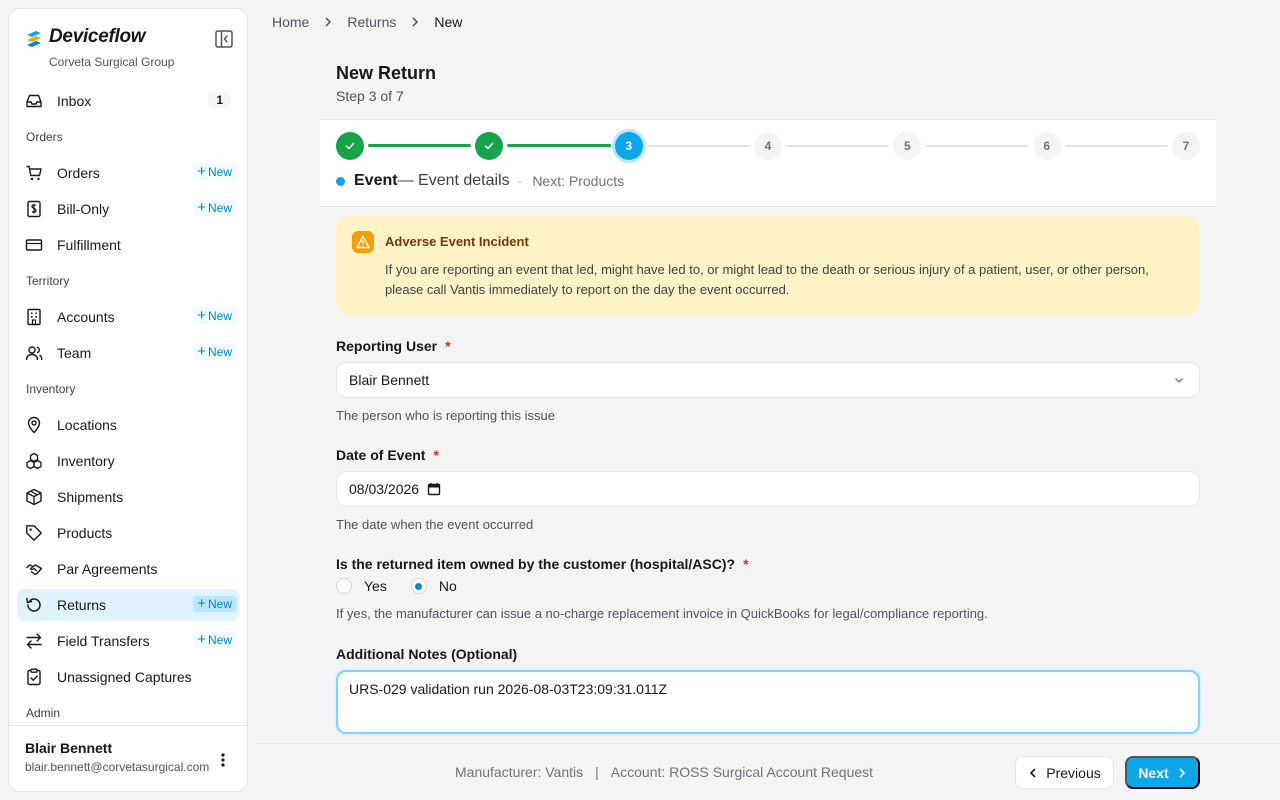 This screenshot has height=800, width=1280. What do you see at coordinates (128, 245) in the screenshot?
I see `sidebar-item-fulfillment: Fulfillment` at bounding box center [128, 245].